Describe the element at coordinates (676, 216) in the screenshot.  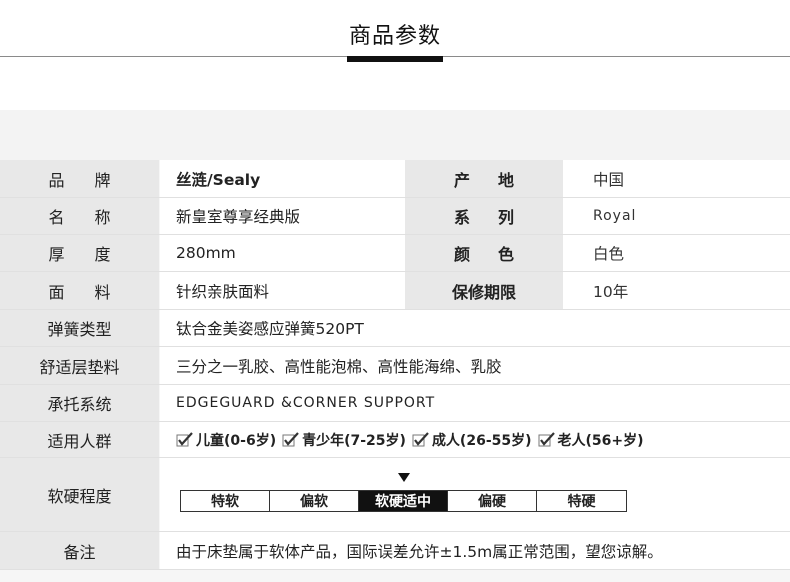
I see `value-series: Royal` at that location.